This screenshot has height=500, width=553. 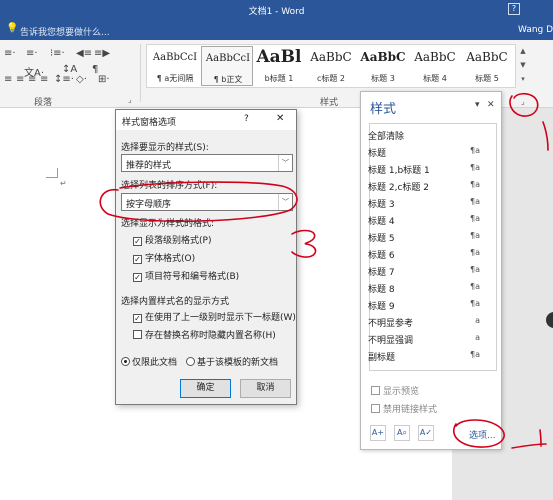 What do you see at coordinates (377, 154) in the screenshot?
I see `style-item-name: 标题` at bounding box center [377, 154].